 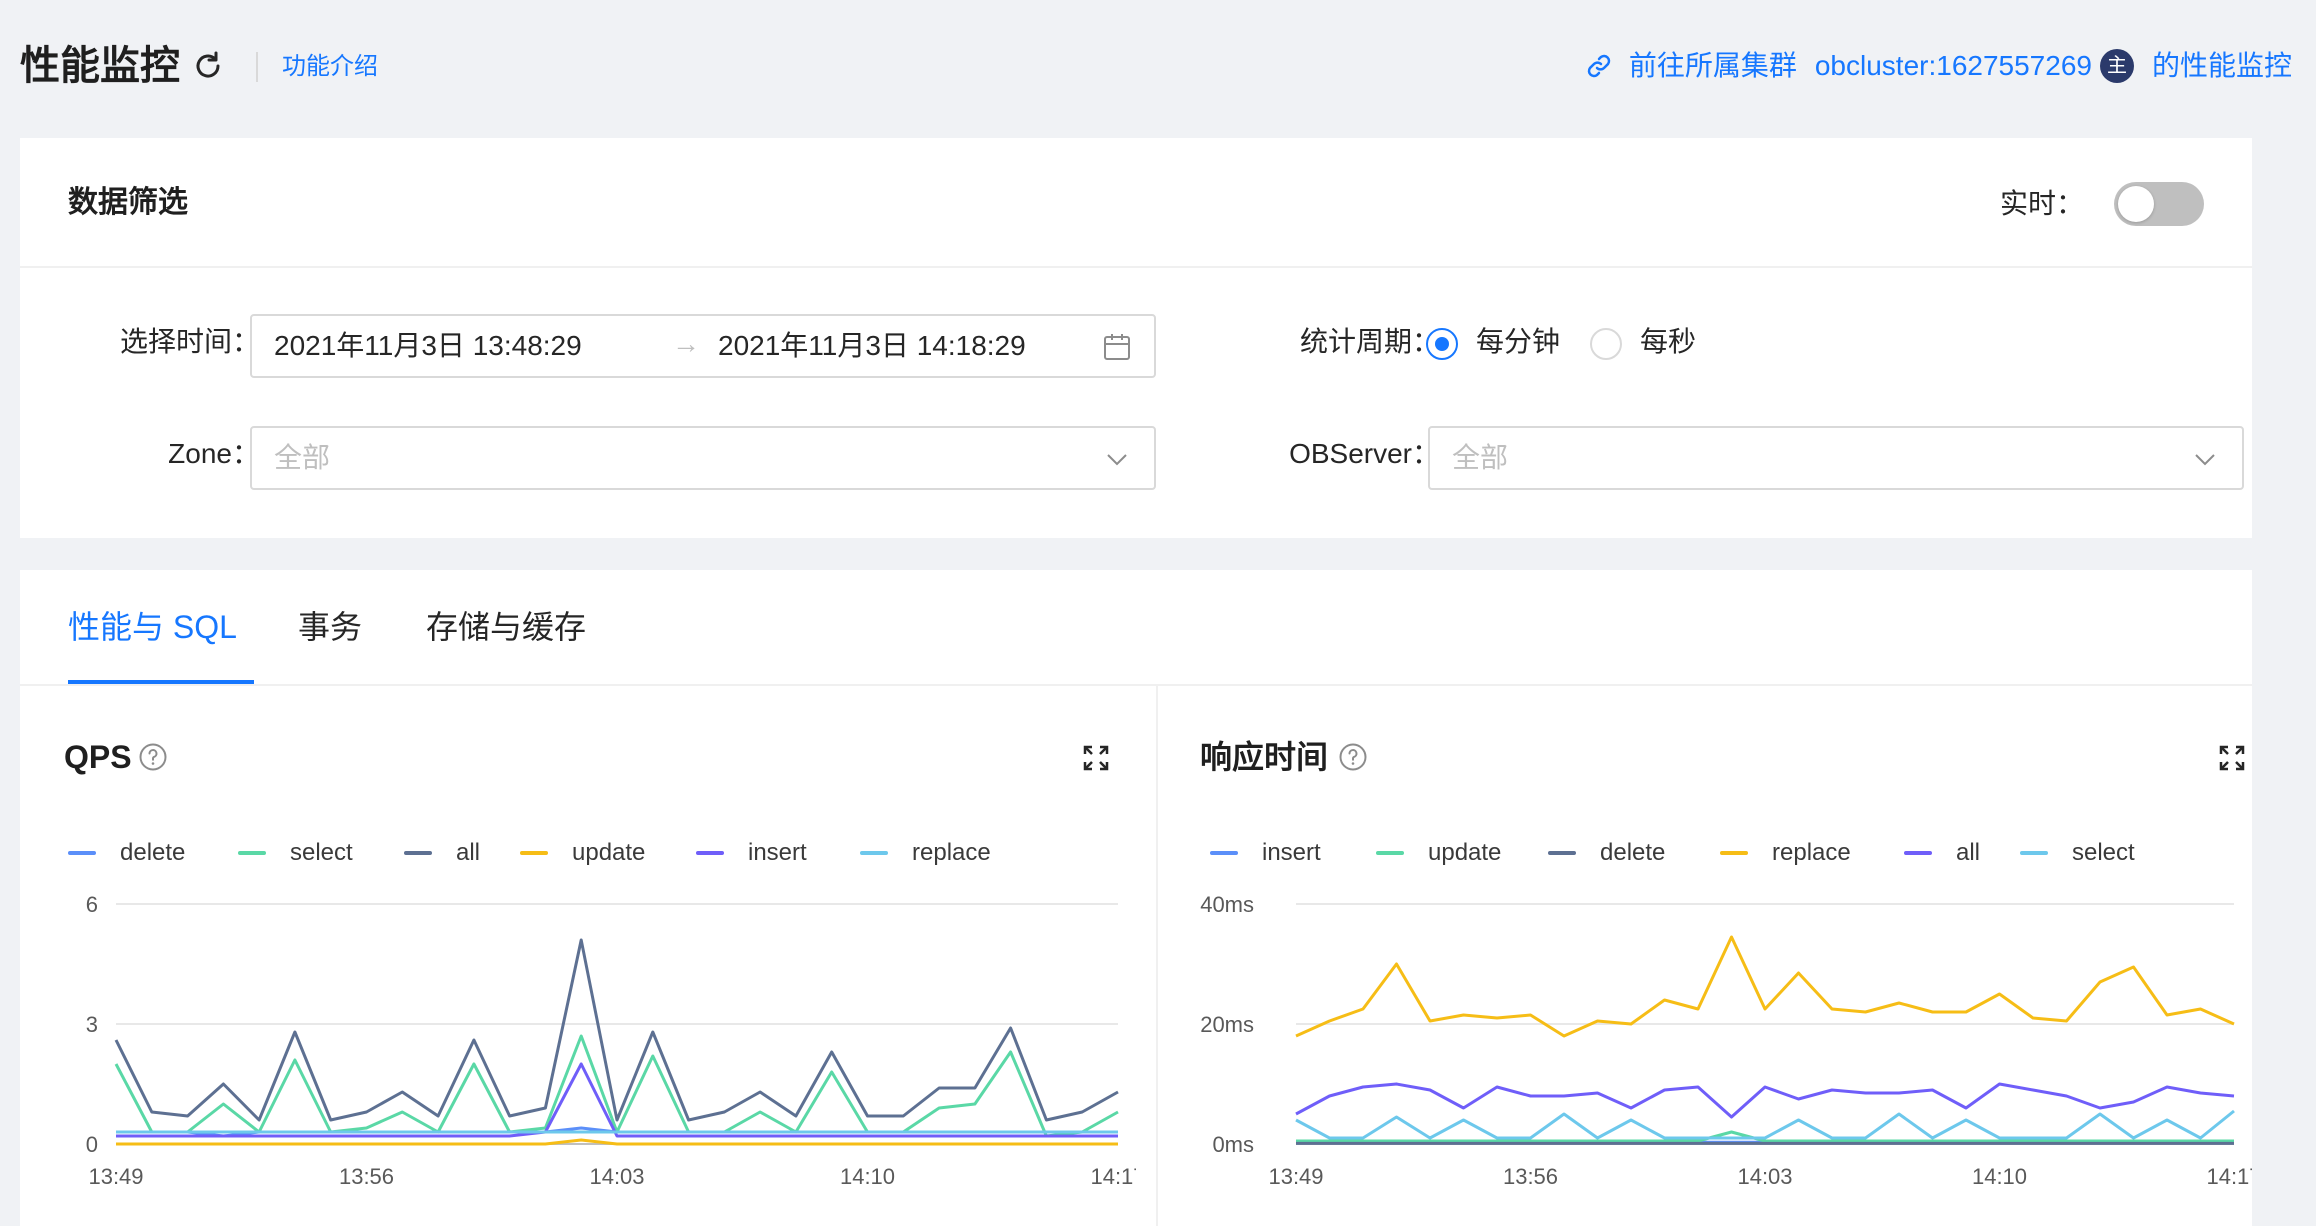 What do you see at coordinates (152, 627) in the screenshot?
I see `tab-performance-sql: 性能与 SQL` at bounding box center [152, 627].